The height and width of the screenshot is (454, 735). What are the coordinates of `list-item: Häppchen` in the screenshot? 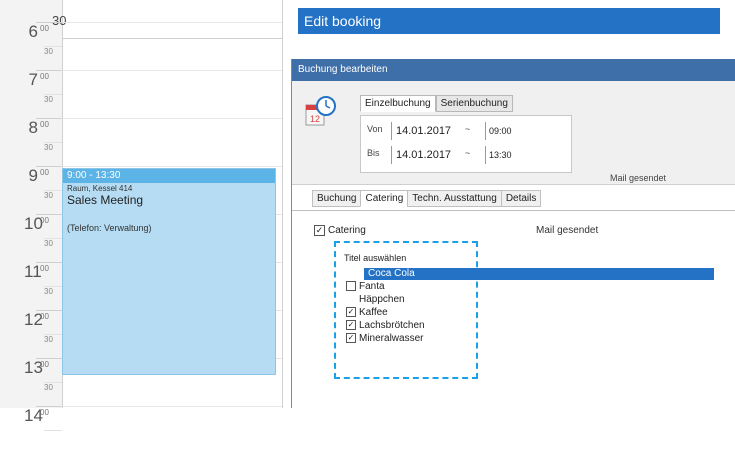 It's located at (385, 299).